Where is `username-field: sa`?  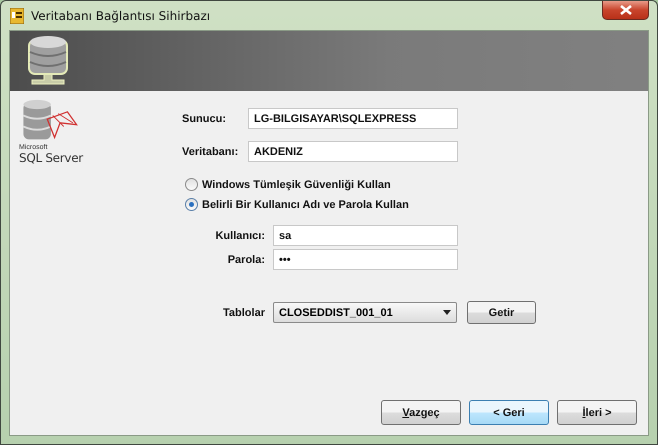
username-field: sa is located at coordinates (365, 235).